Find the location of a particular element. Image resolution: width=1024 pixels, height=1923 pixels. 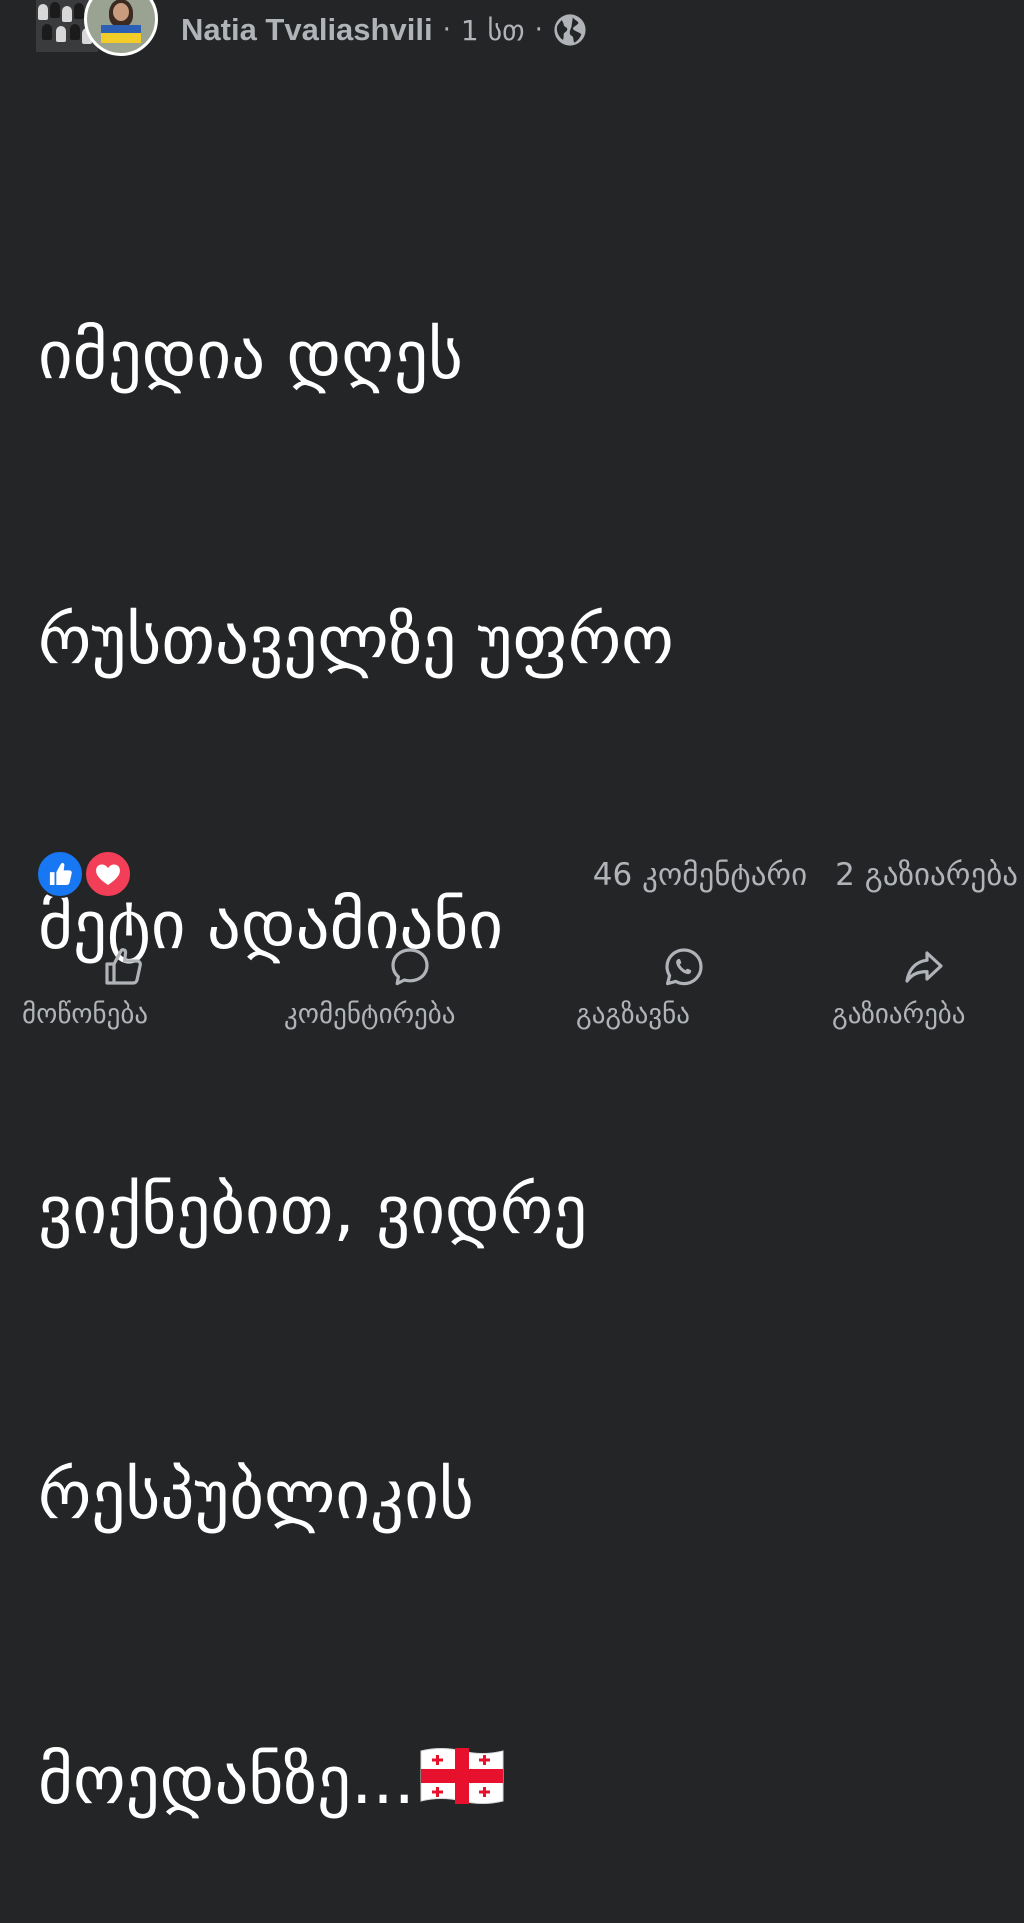

like-button-label: მოწონება is located at coordinates (85, 1014).